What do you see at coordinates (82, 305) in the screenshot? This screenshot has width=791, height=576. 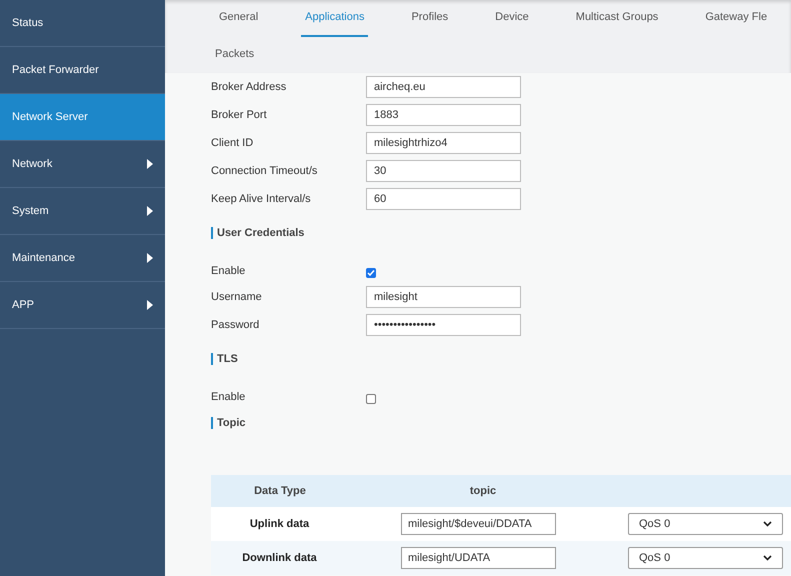 I see `sidebar-item: APP` at bounding box center [82, 305].